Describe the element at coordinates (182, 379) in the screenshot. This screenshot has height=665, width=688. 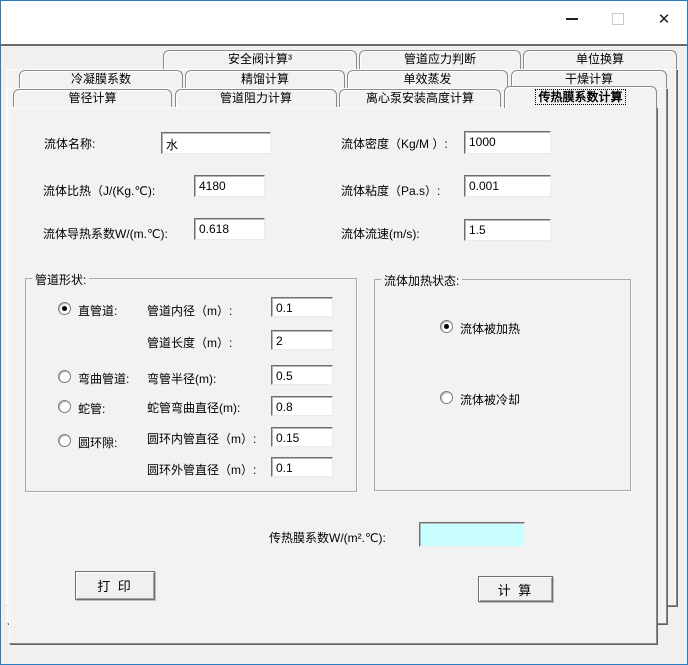
I see `bend-radius-label: 弯管半径(m):` at that location.